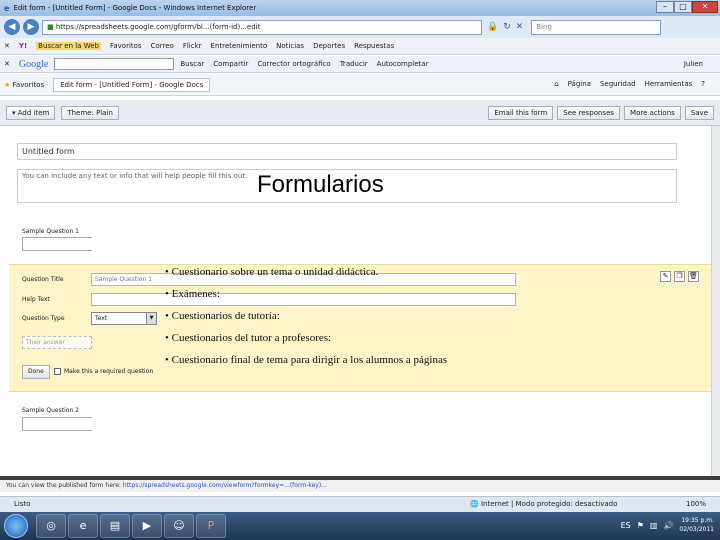 This screenshot has height=540, width=720. I want to click on flag-icon: ⚑, so click(640, 525).